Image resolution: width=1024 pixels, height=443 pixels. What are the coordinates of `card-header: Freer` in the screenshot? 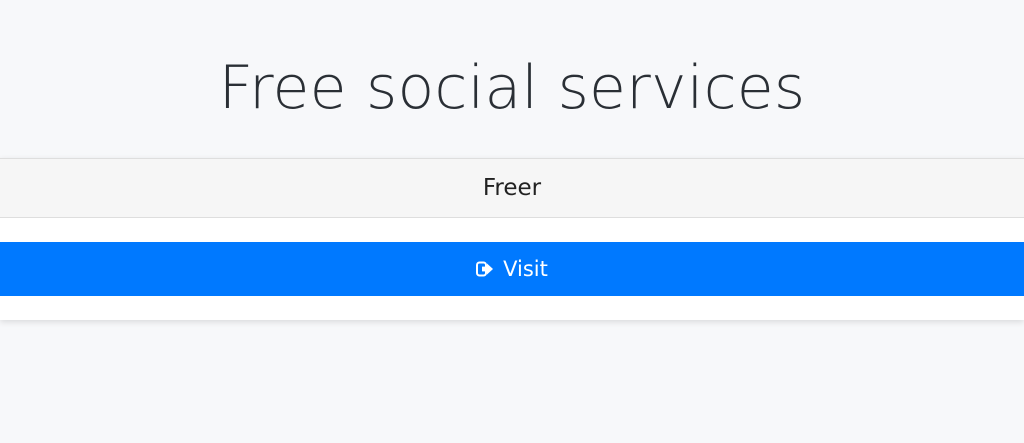 It's located at (512, 188).